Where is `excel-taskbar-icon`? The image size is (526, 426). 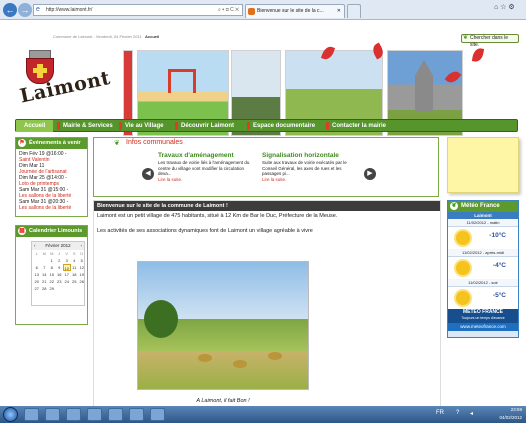
excel-taskbar-icon is located at coordinates (136, 414).